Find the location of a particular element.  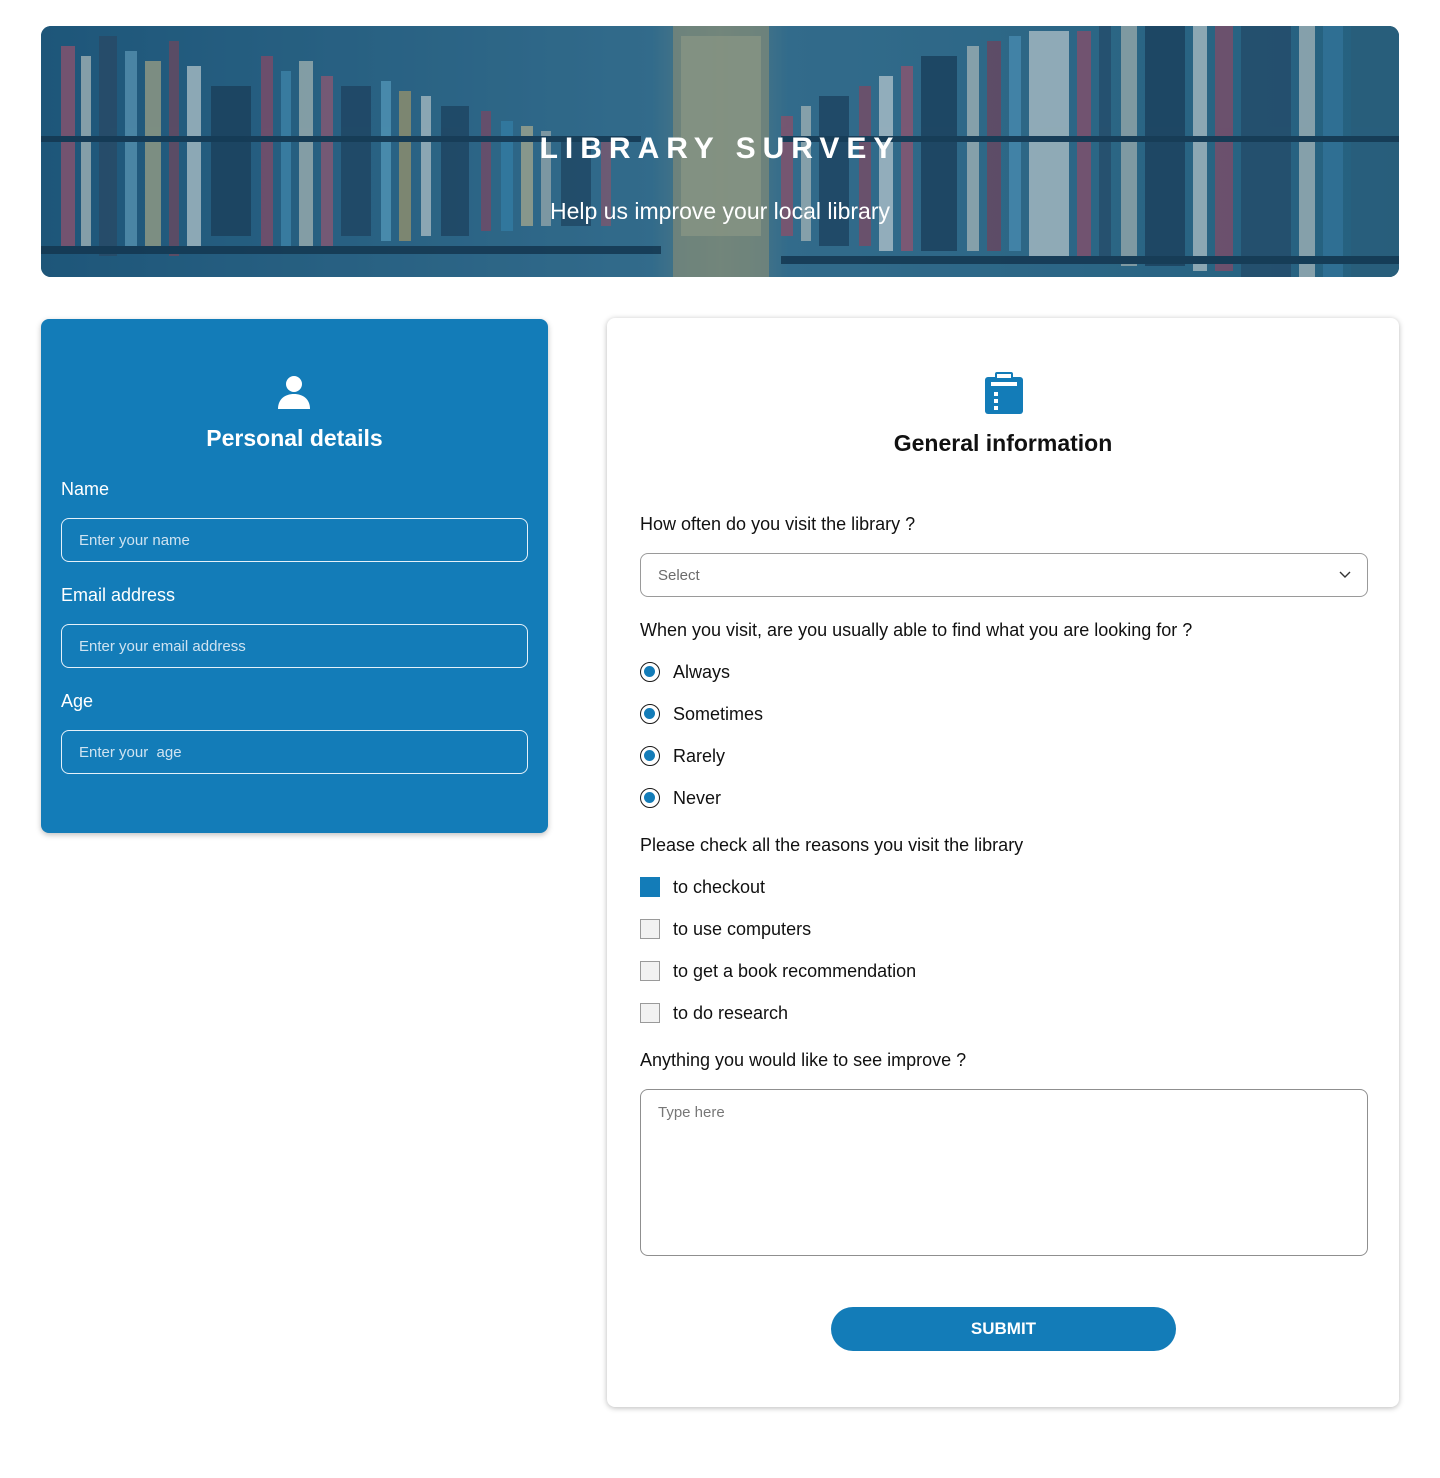

radio-label: Rarely is located at coordinates (699, 755).